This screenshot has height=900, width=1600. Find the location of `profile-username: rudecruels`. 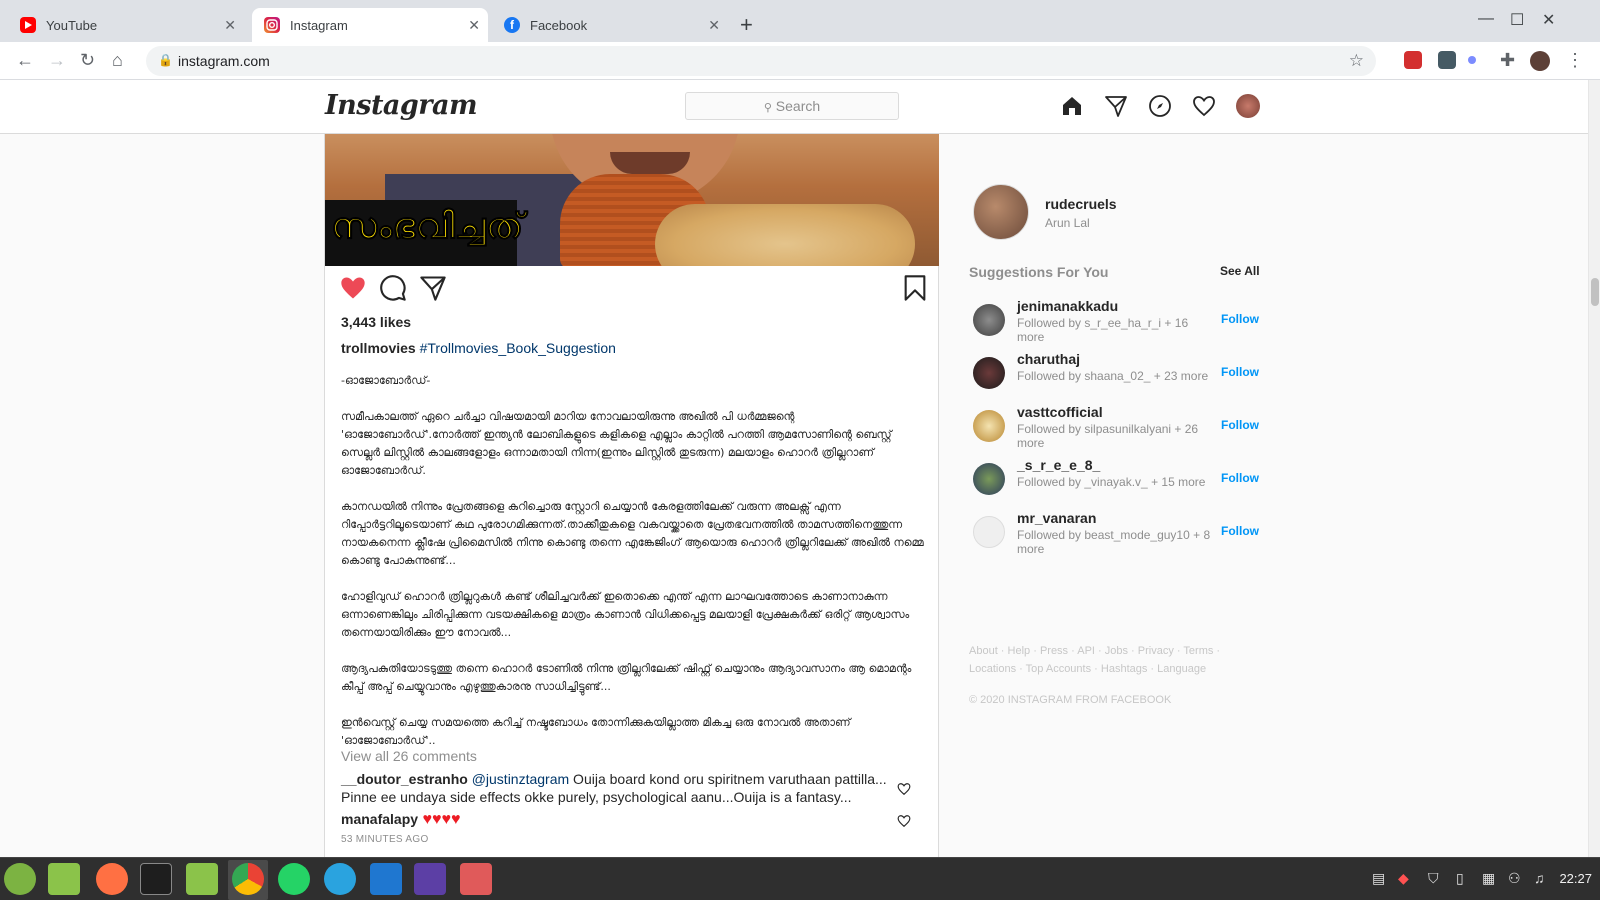

profile-username: rudecruels is located at coordinates (1081, 204).